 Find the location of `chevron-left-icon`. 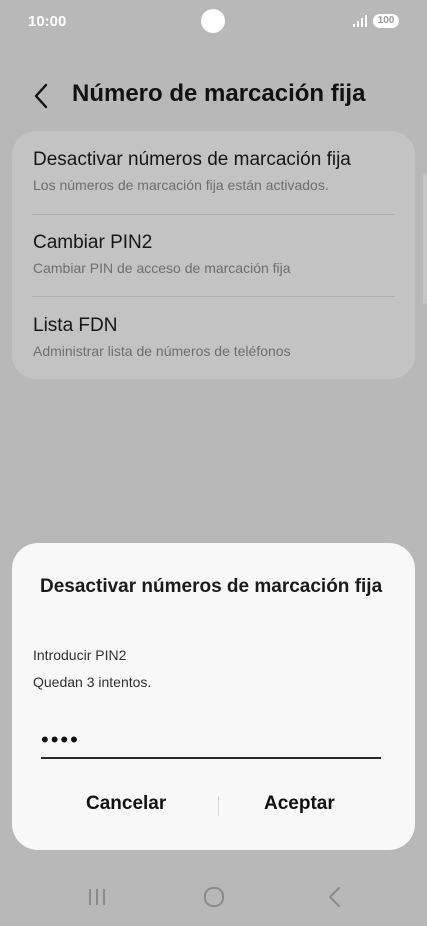

chevron-left-icon is located at coordinates (42, 96).